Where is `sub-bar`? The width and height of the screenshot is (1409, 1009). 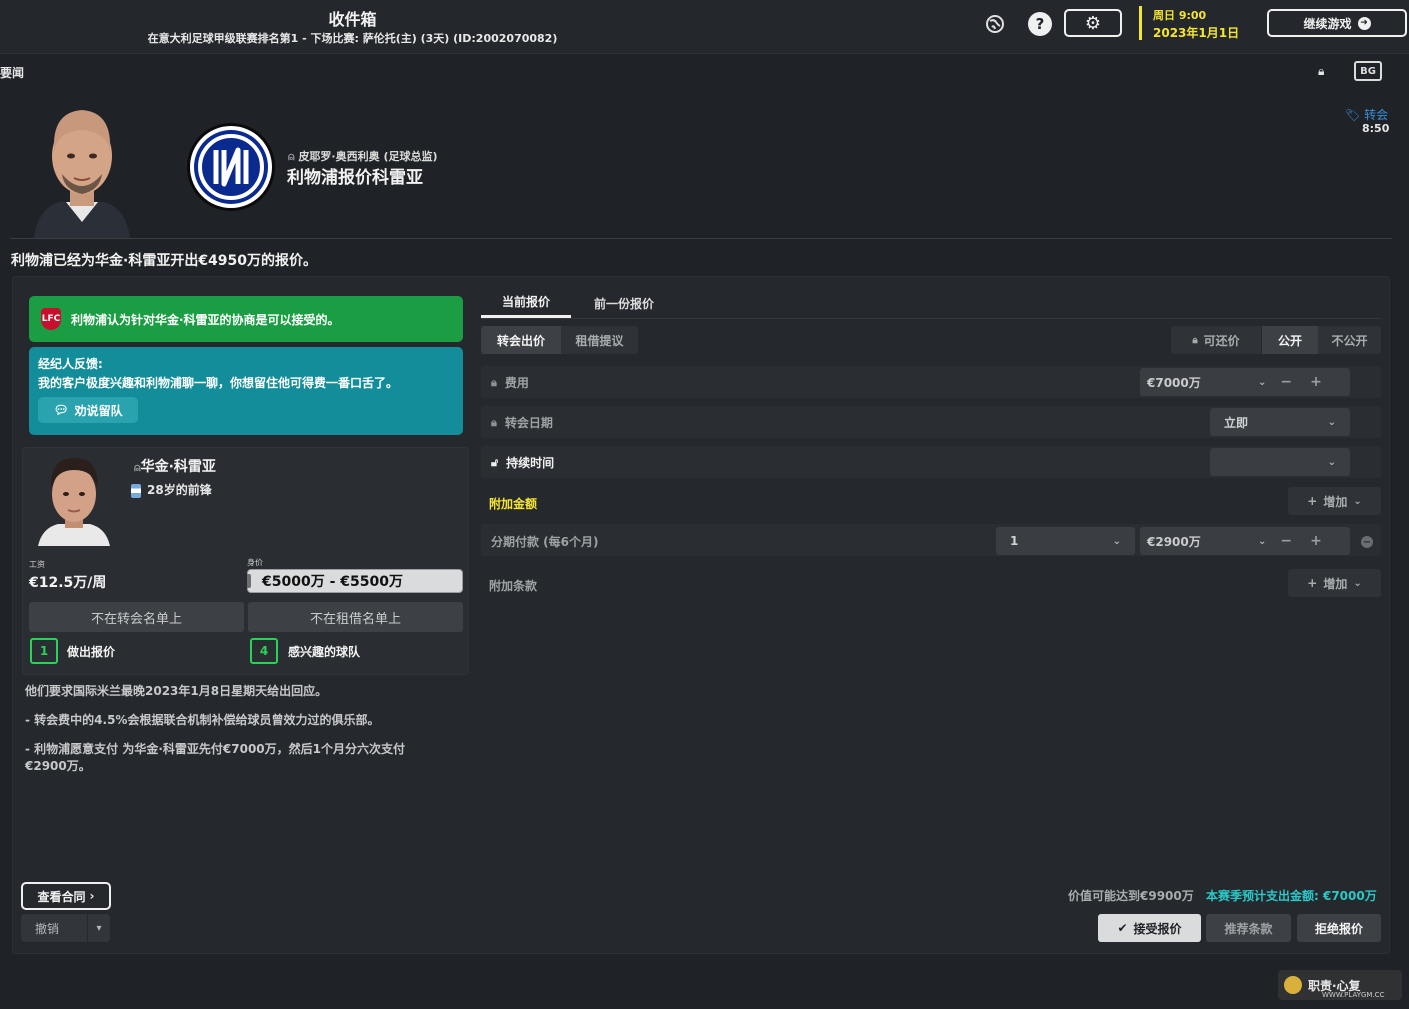 sub-bar is located at coordinates (704, 72).